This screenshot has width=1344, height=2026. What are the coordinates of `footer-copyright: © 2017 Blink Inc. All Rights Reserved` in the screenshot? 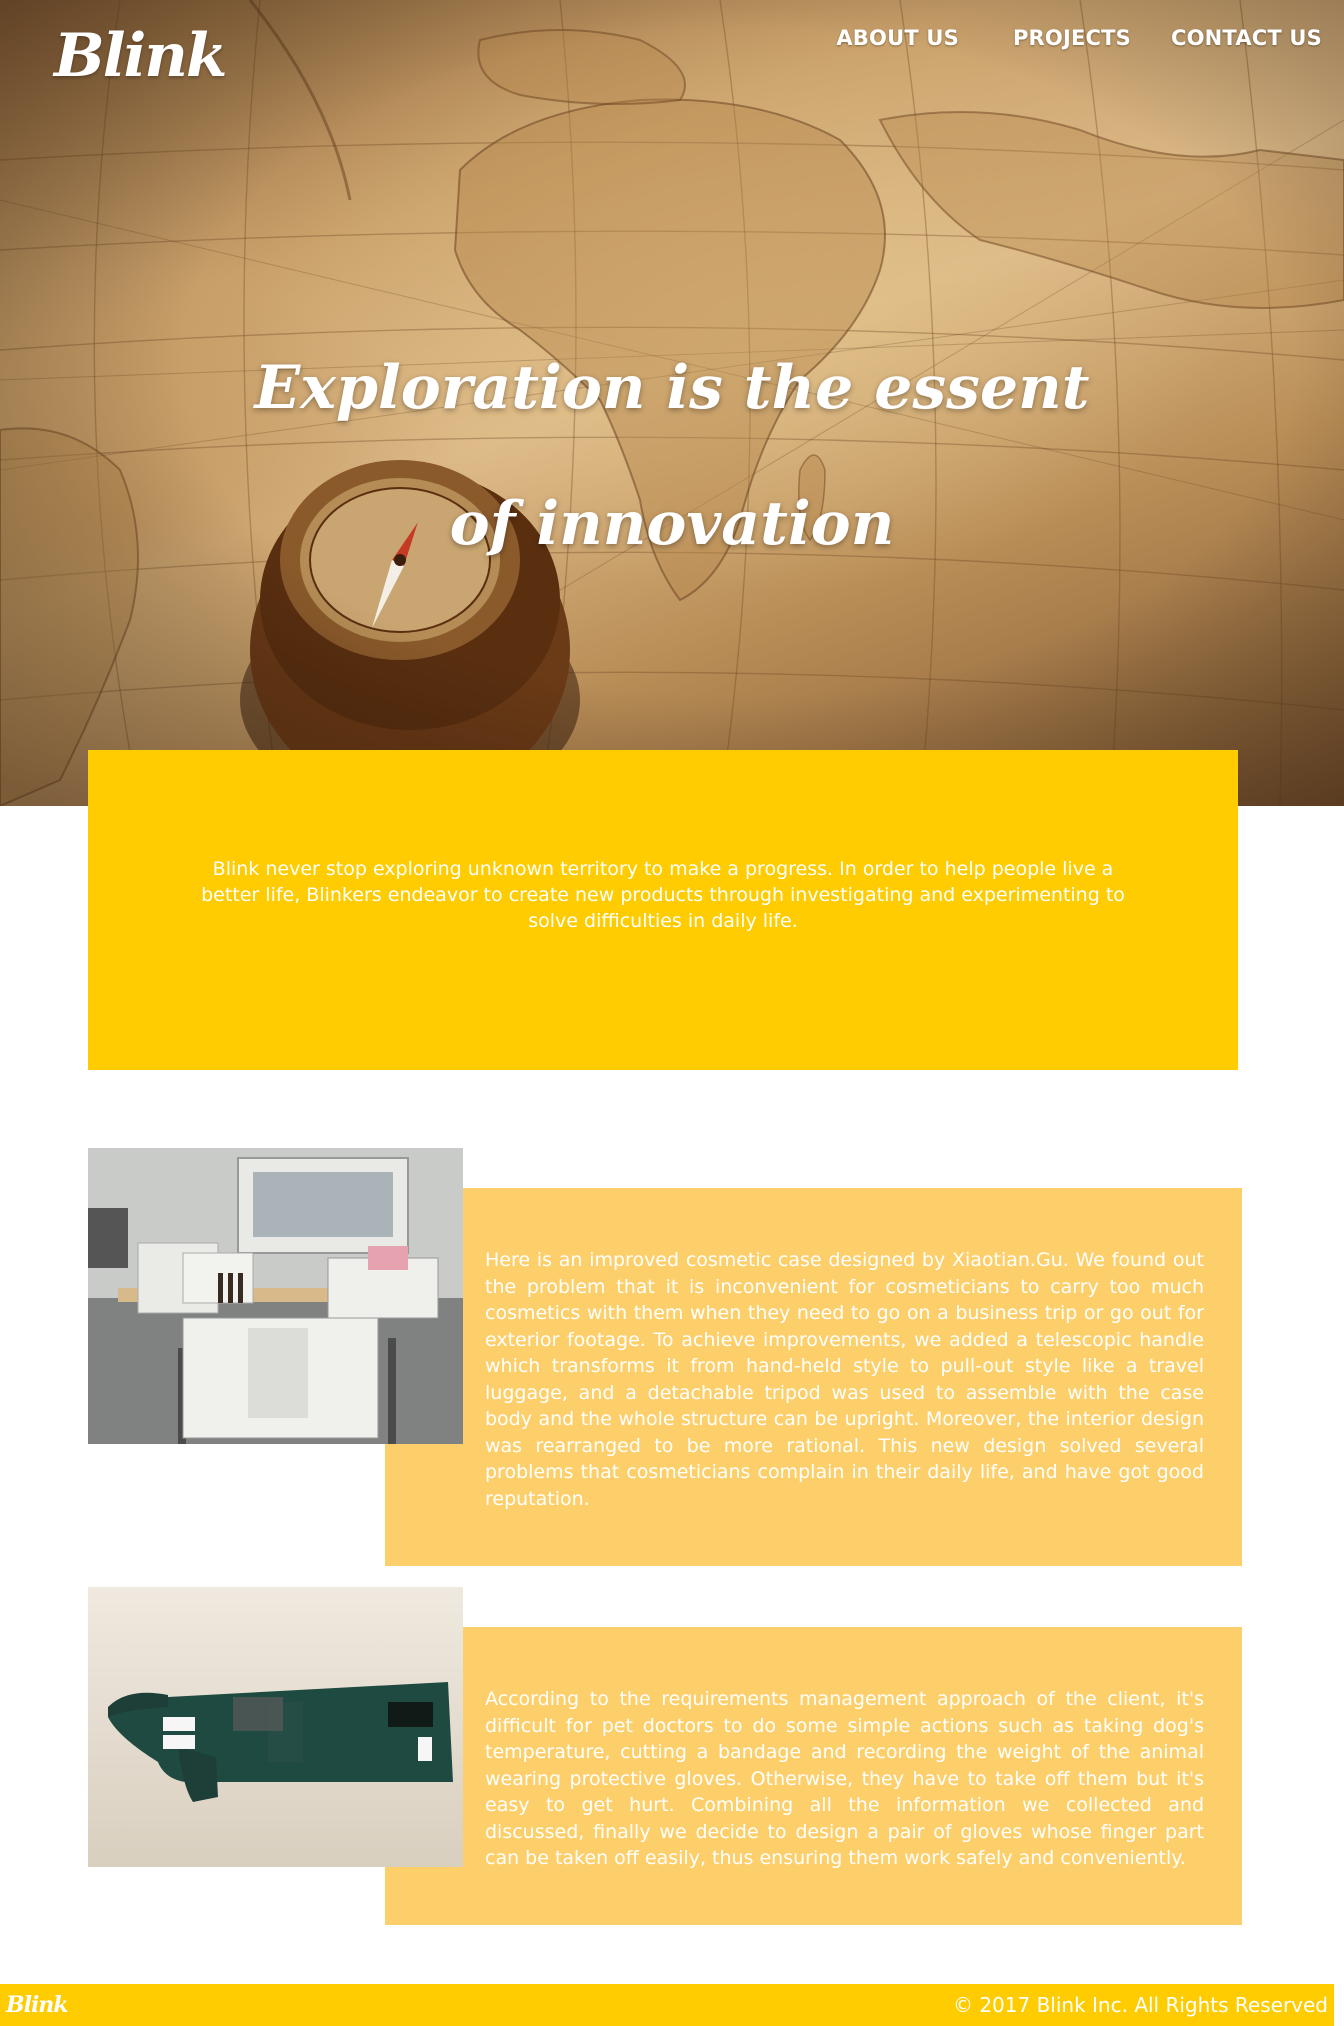 It's located at (1140, 2005).